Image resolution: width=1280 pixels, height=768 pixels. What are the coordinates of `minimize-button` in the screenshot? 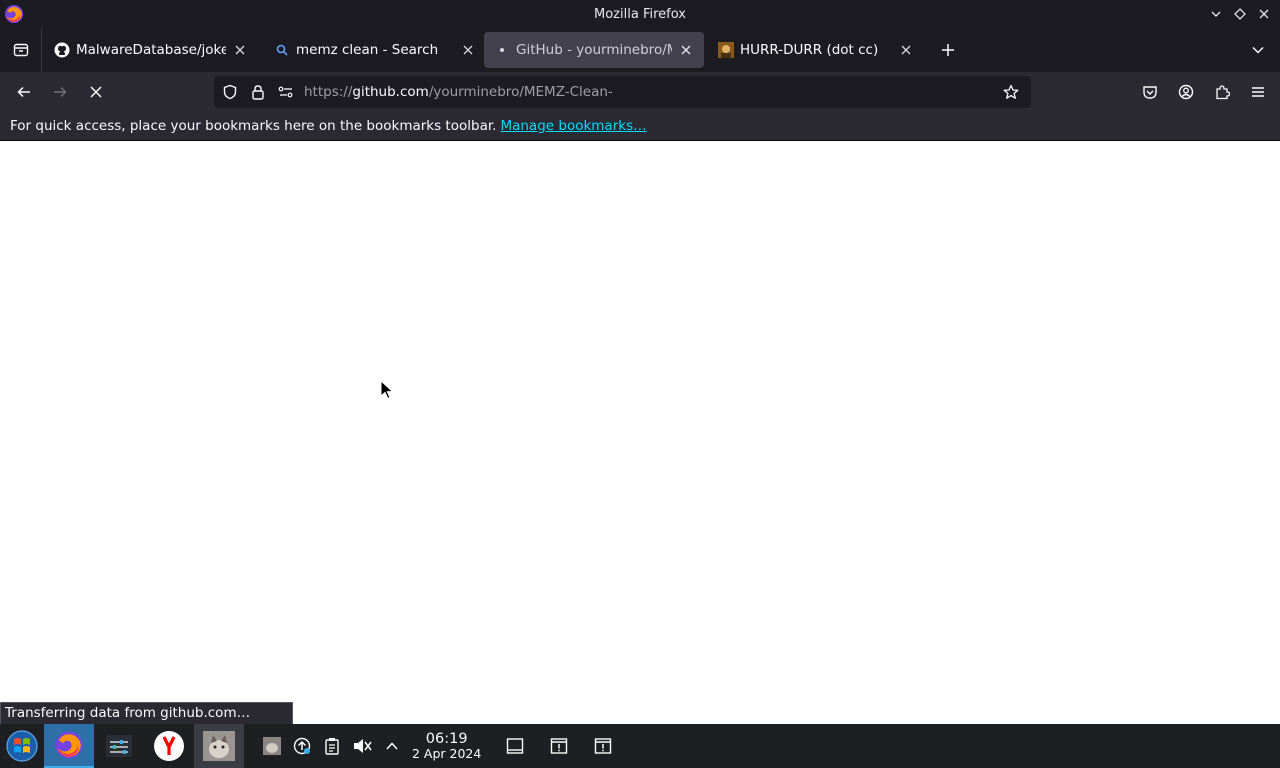 It's located at (1216, 14).